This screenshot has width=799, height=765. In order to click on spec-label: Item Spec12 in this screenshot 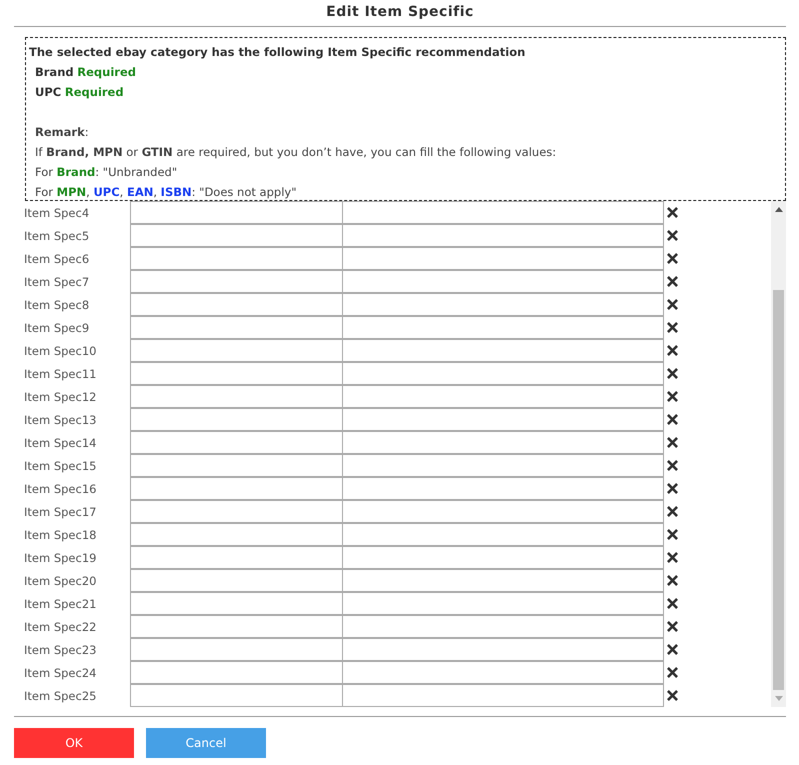, I will do `click(61, 397)`.